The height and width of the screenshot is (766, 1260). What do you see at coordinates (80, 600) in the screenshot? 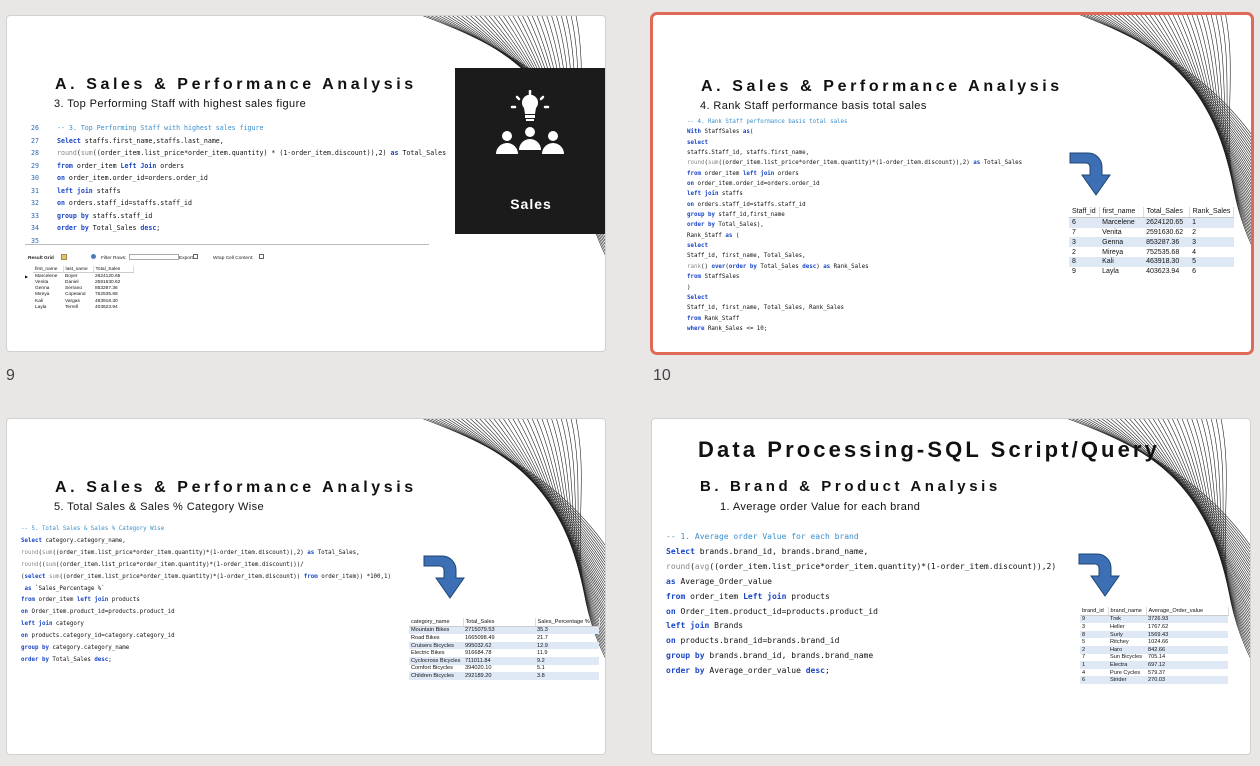
I see `code-line: from order_item left join products` at bounding box center [80, 600].